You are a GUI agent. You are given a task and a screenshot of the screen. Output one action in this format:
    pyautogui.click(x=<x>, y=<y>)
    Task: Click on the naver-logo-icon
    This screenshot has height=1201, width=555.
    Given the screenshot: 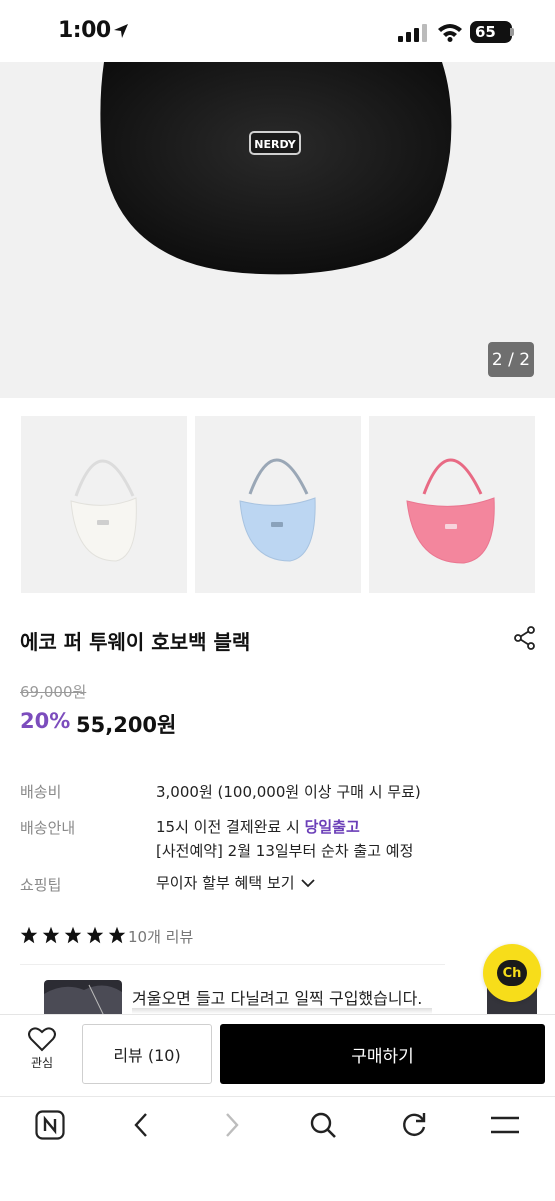 What is the action you would take?
    pyautogui.click(x=50, y=1125)
    